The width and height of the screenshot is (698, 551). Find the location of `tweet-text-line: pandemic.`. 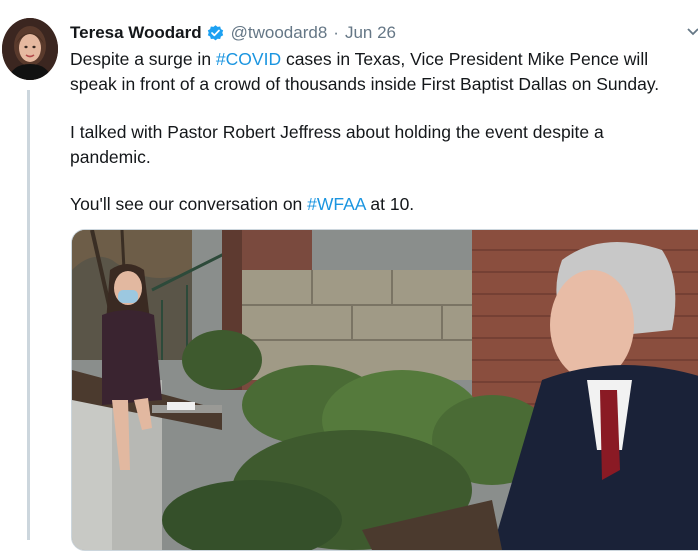

tweet-text-line: pandemic. is located at coordinates (110, 157).